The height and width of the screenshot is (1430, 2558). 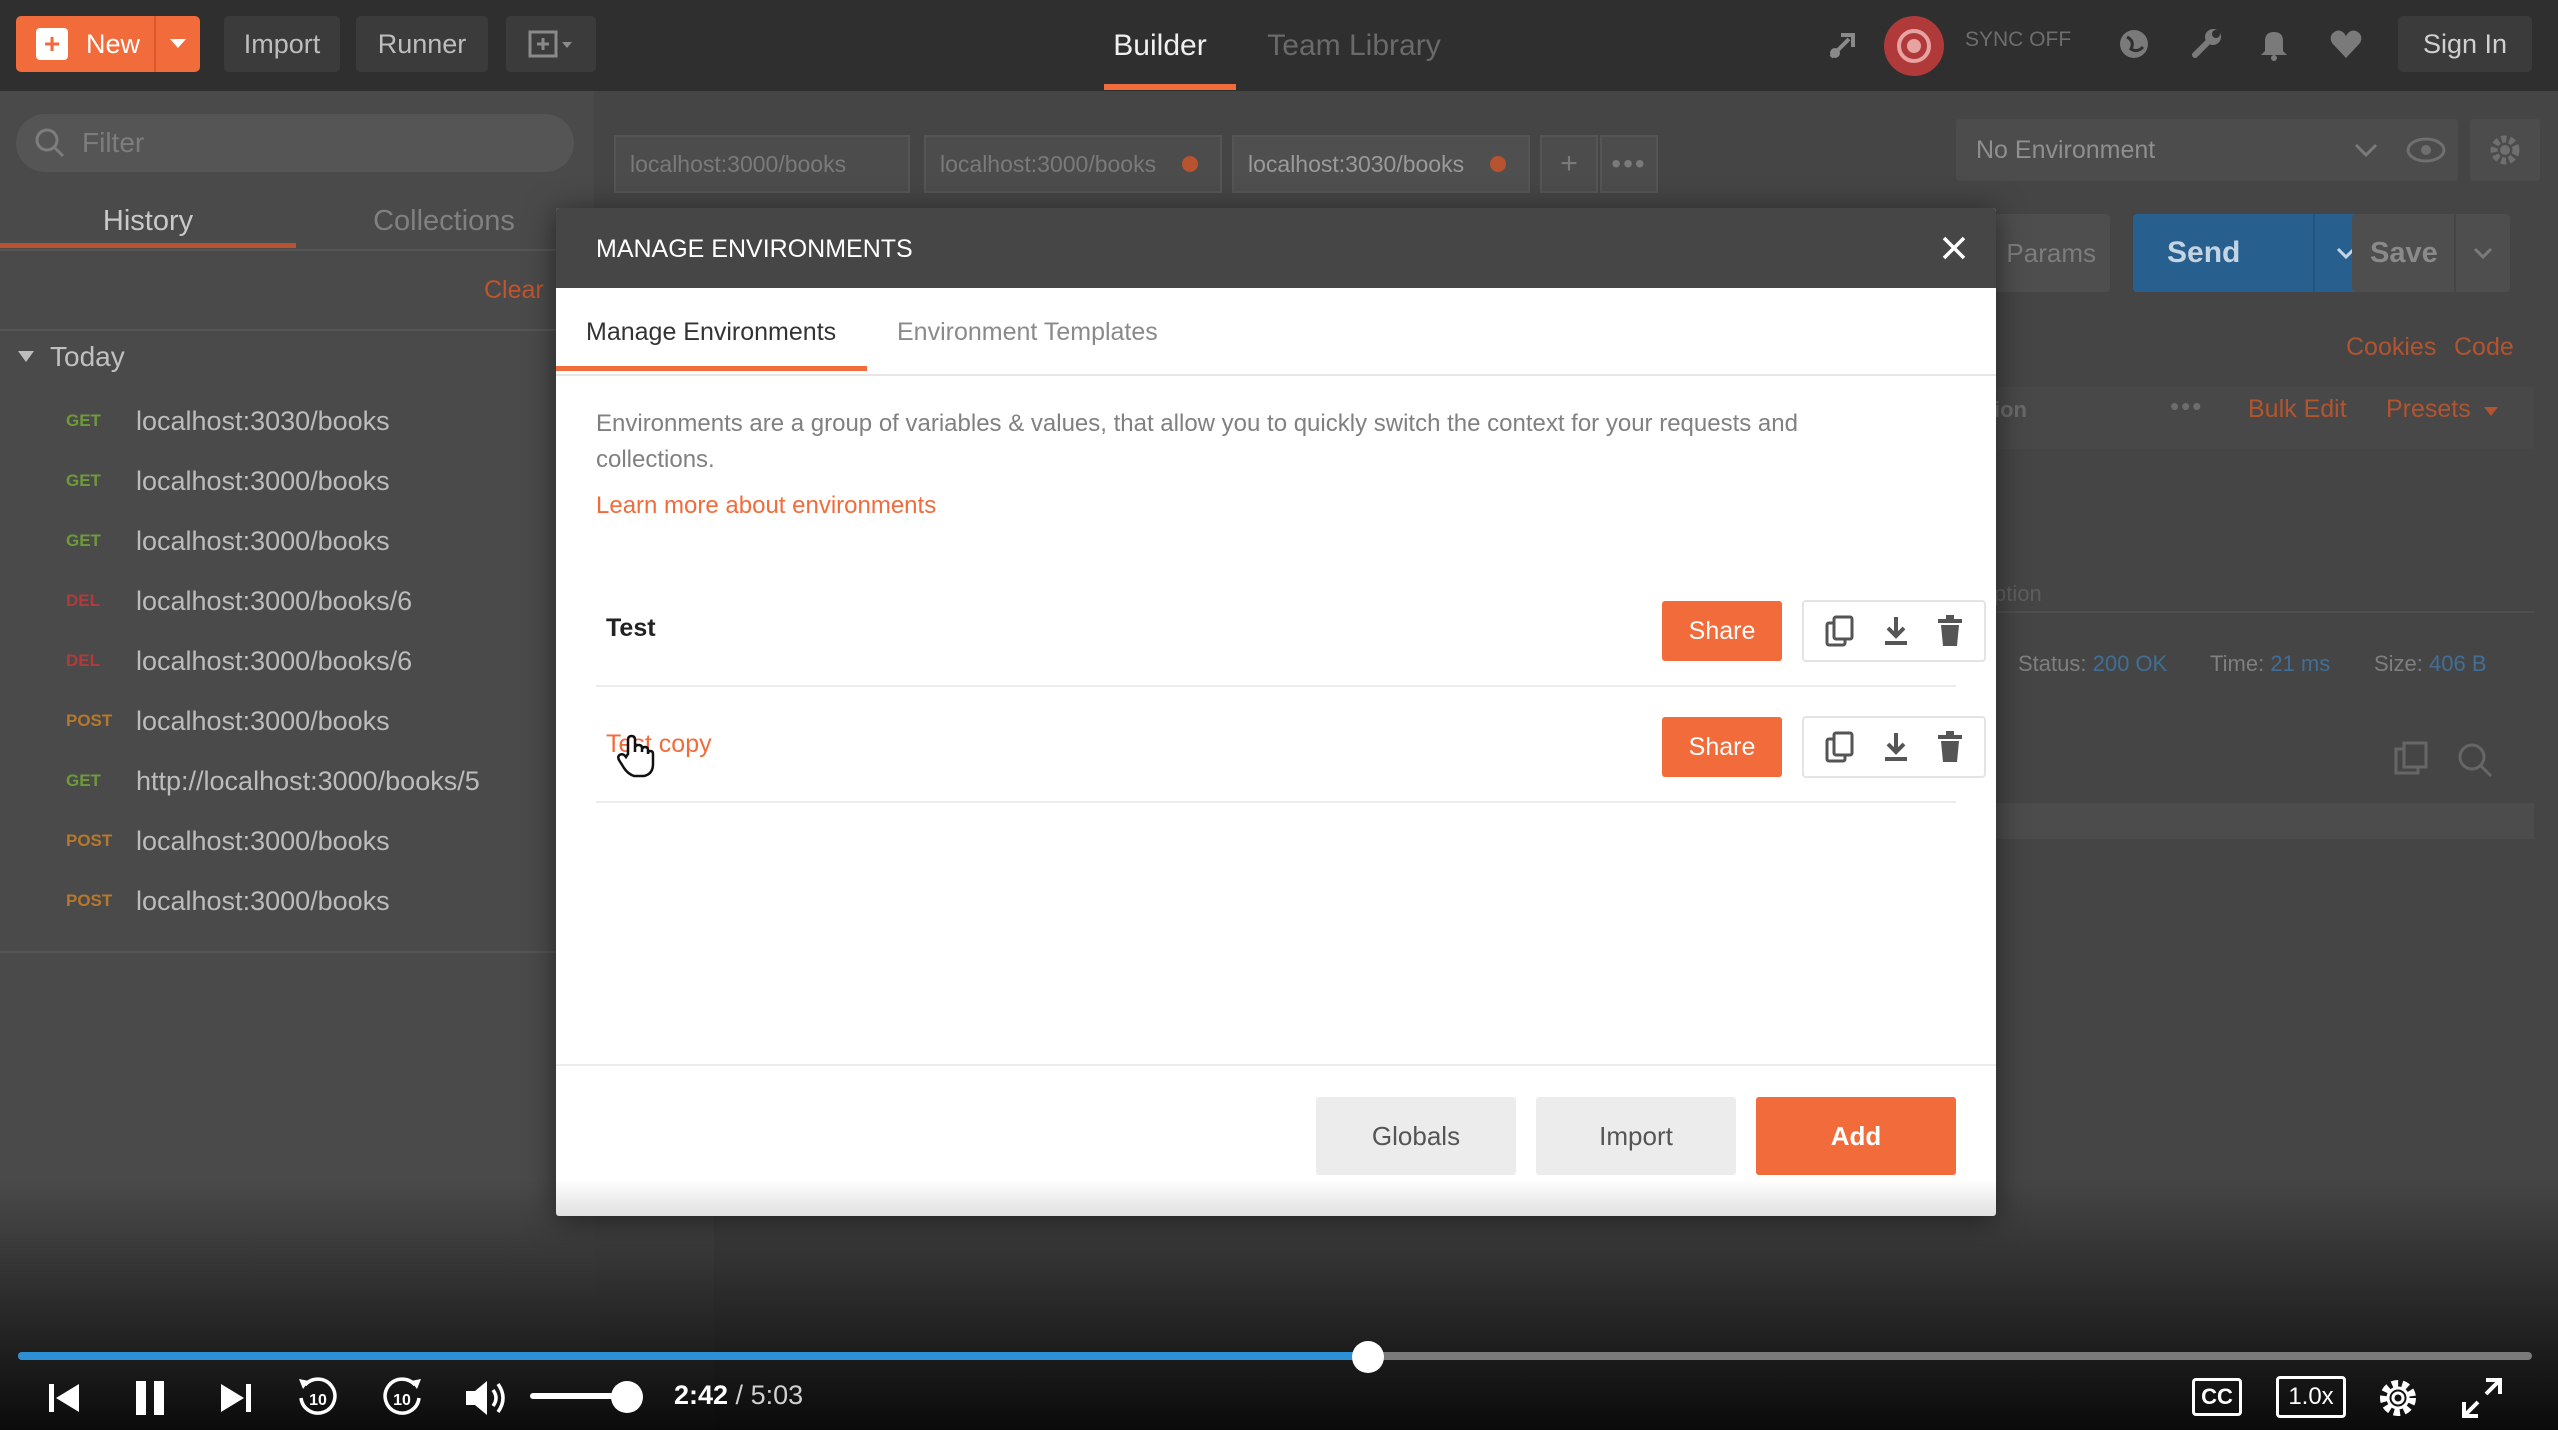 What do you see at coordinates (2465, 44) in the screenshot?
I see `sign-in-button: Sign In` at bounding box center [2465, 44].